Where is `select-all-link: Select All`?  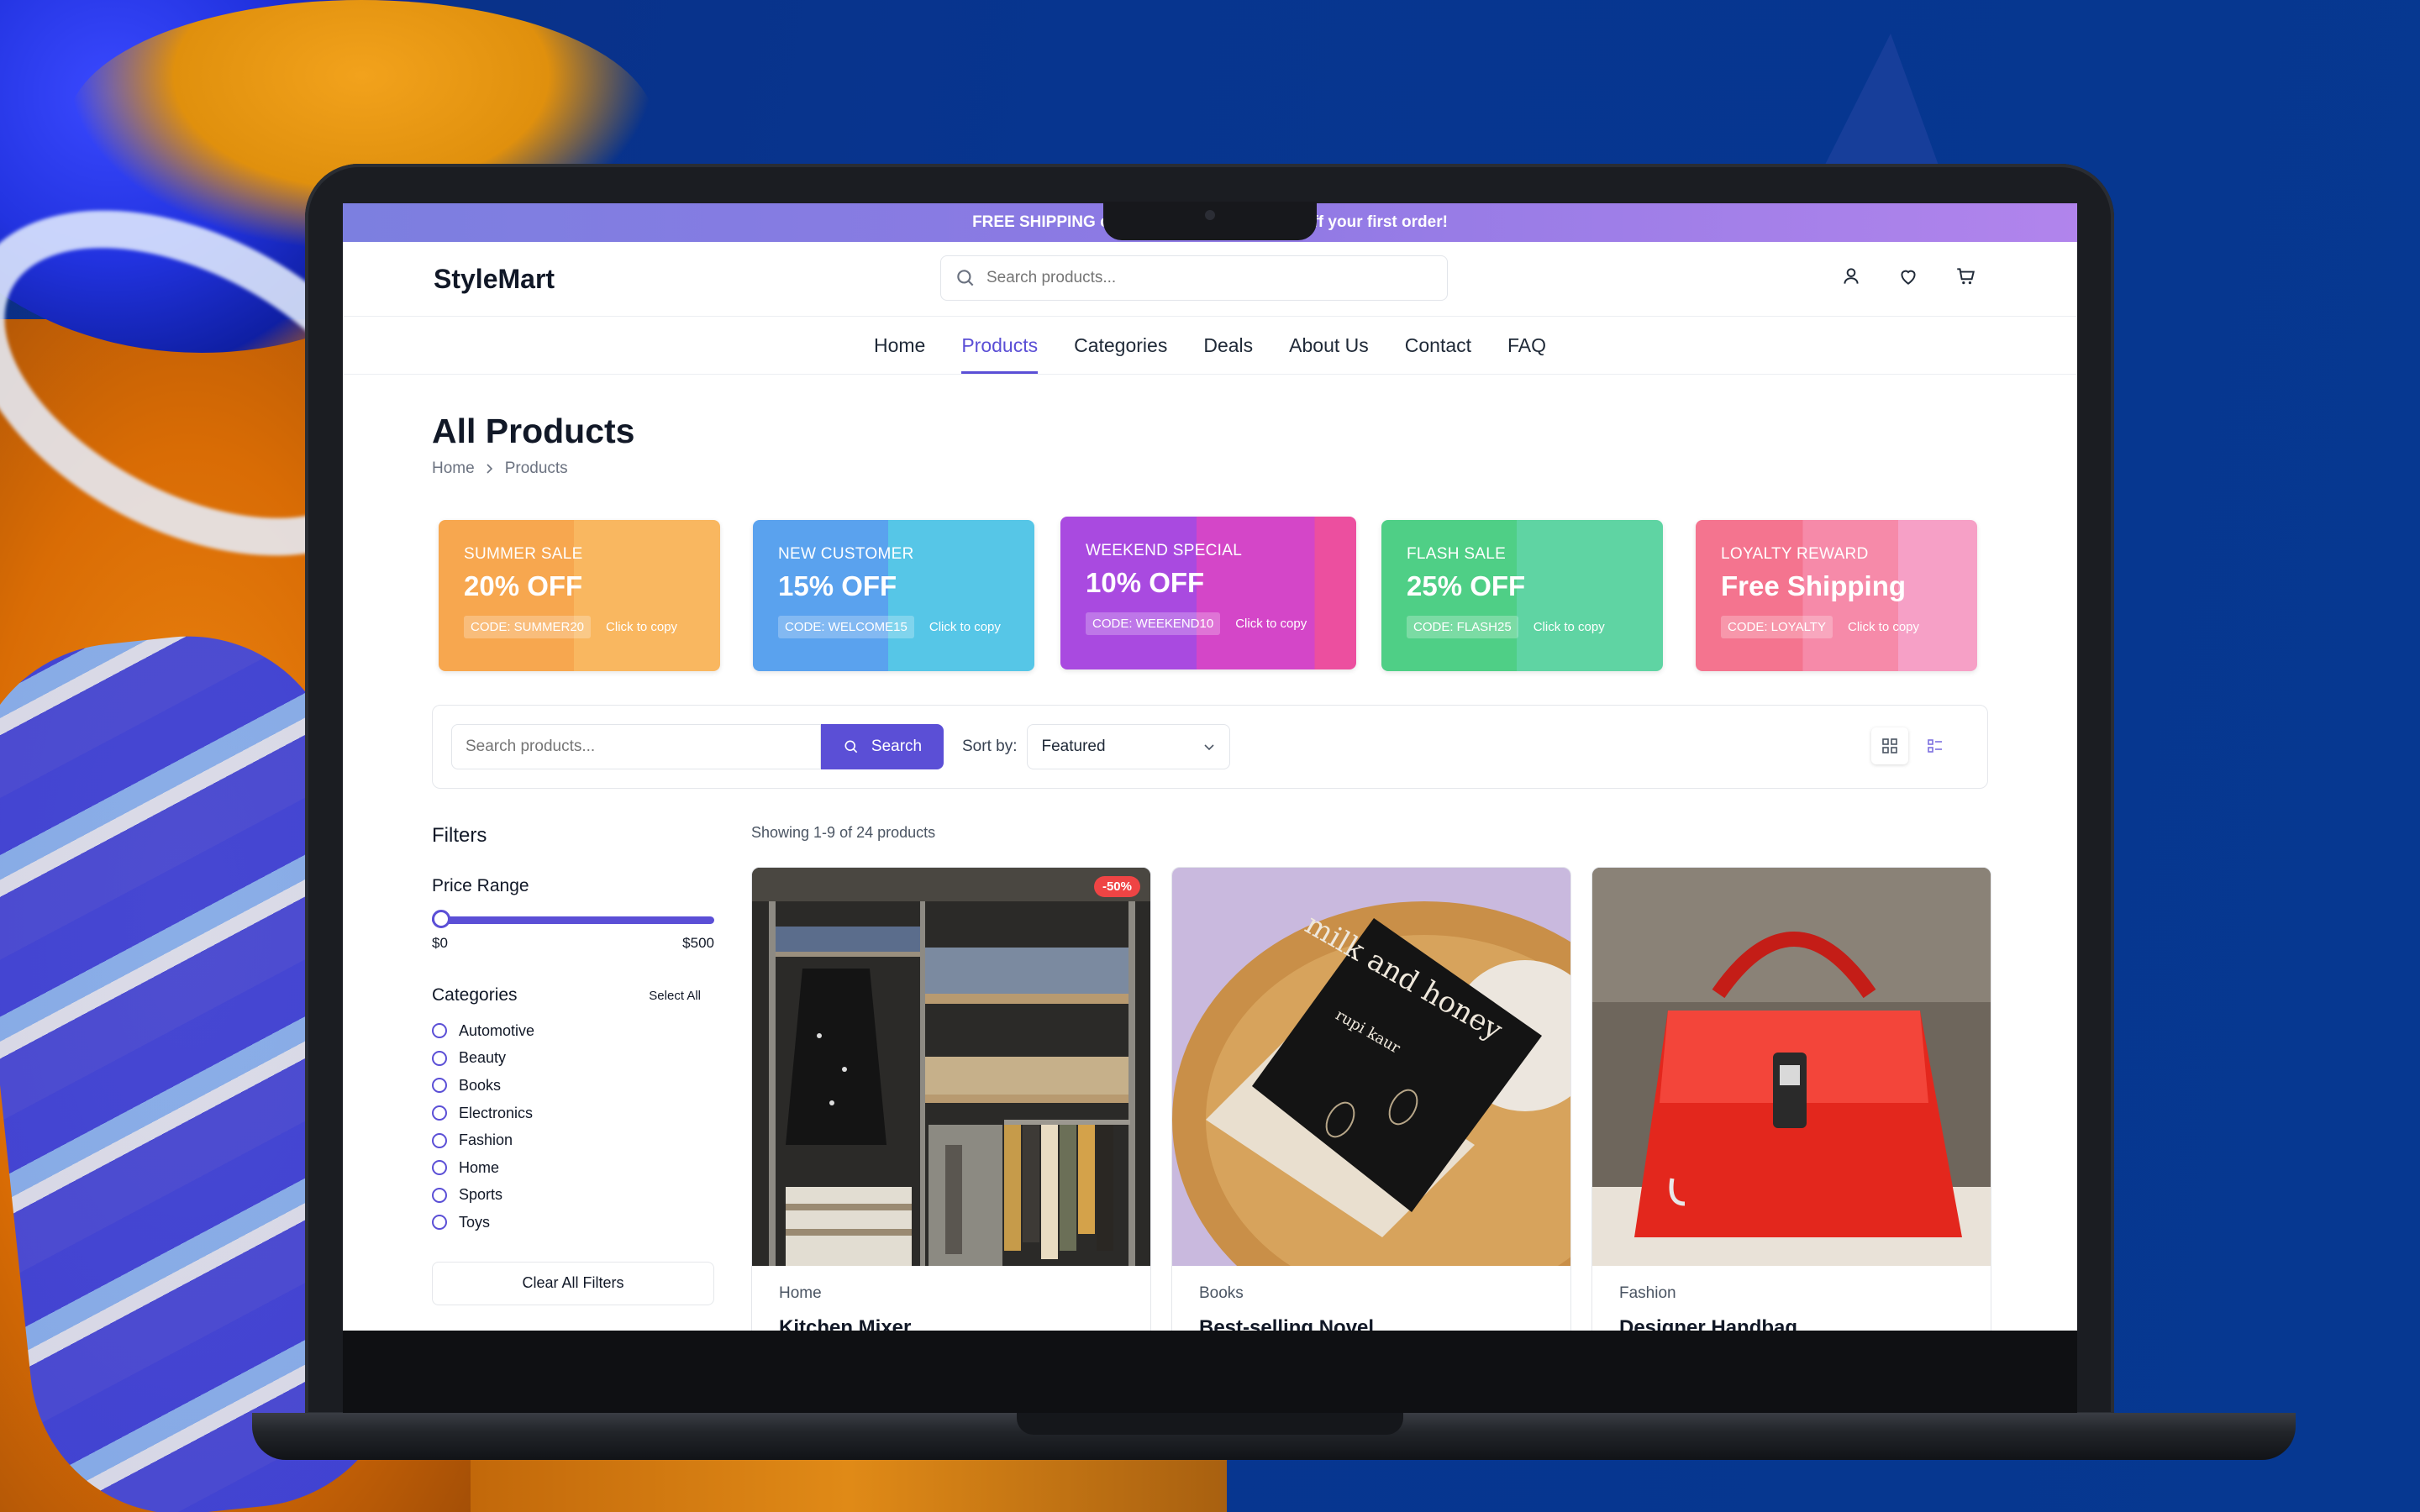 select-all-link: Select All is located at coordinates (675, 996).